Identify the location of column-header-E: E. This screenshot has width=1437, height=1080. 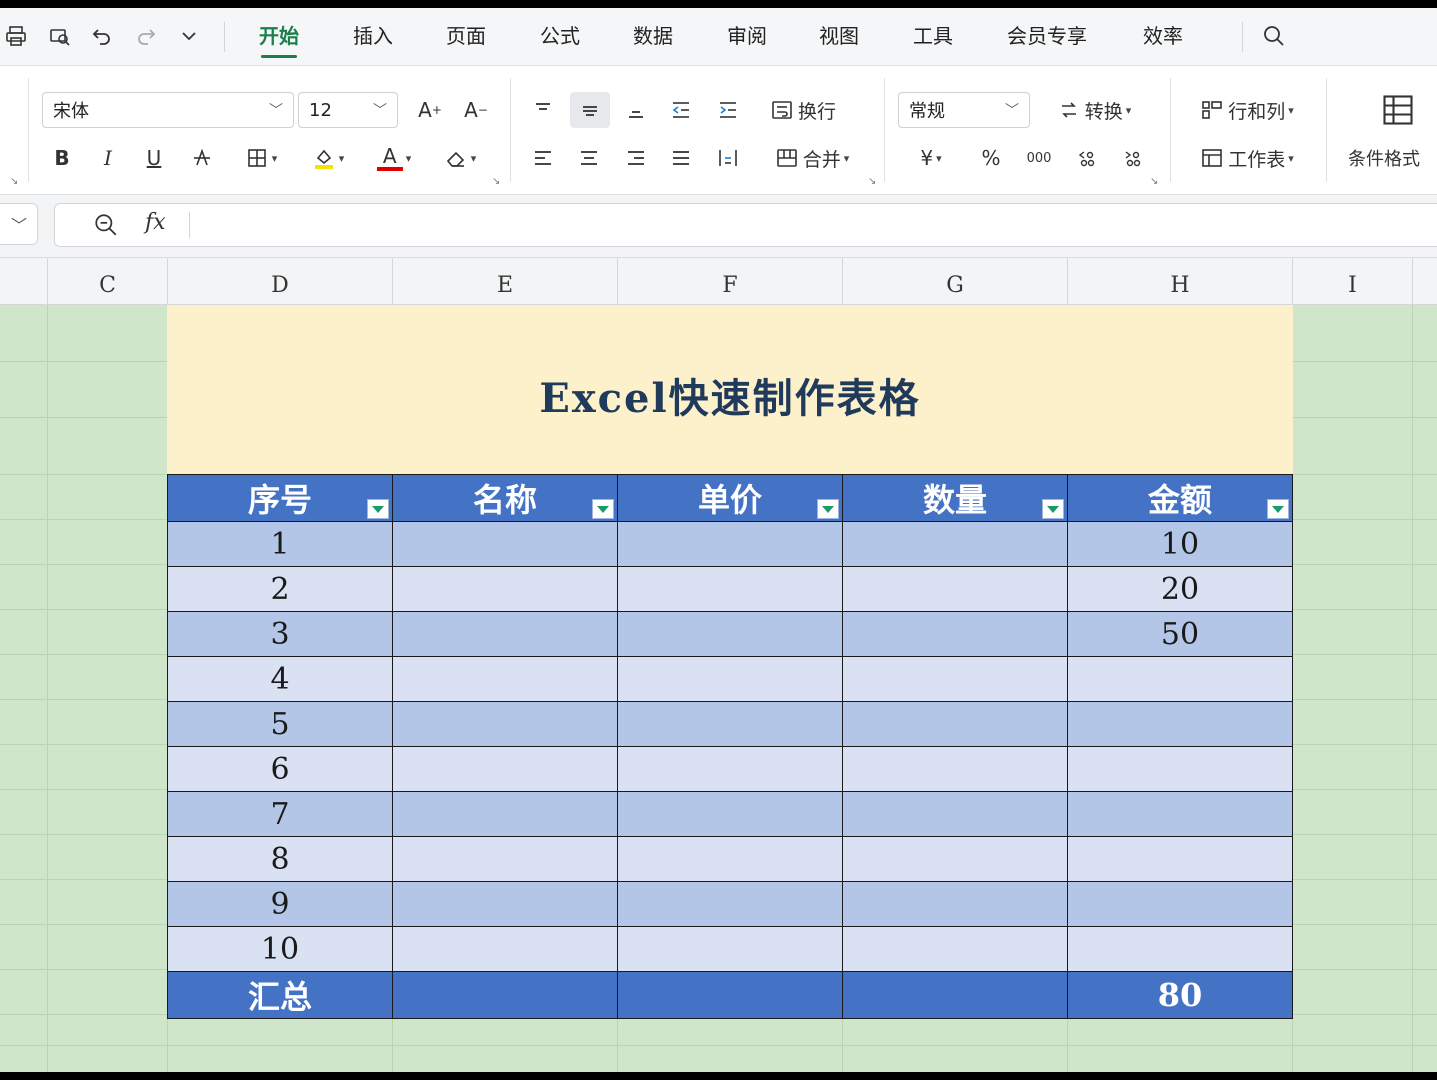
(505, 281).